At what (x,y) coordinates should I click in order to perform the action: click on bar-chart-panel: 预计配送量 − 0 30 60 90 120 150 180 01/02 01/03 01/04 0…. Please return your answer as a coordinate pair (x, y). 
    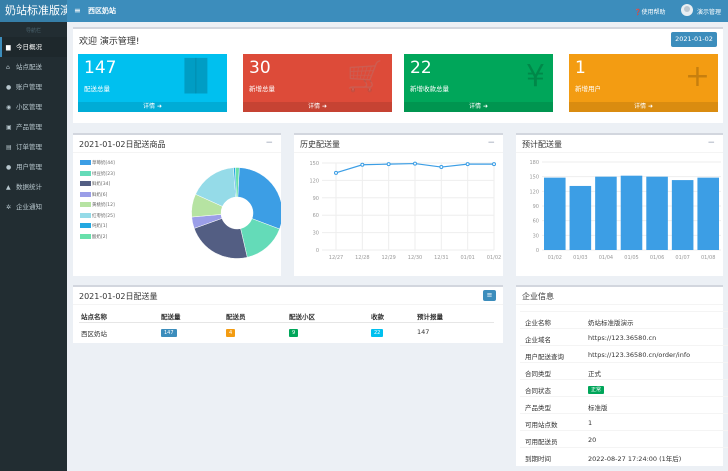
    Looking at the image, I should click on (619, 204).